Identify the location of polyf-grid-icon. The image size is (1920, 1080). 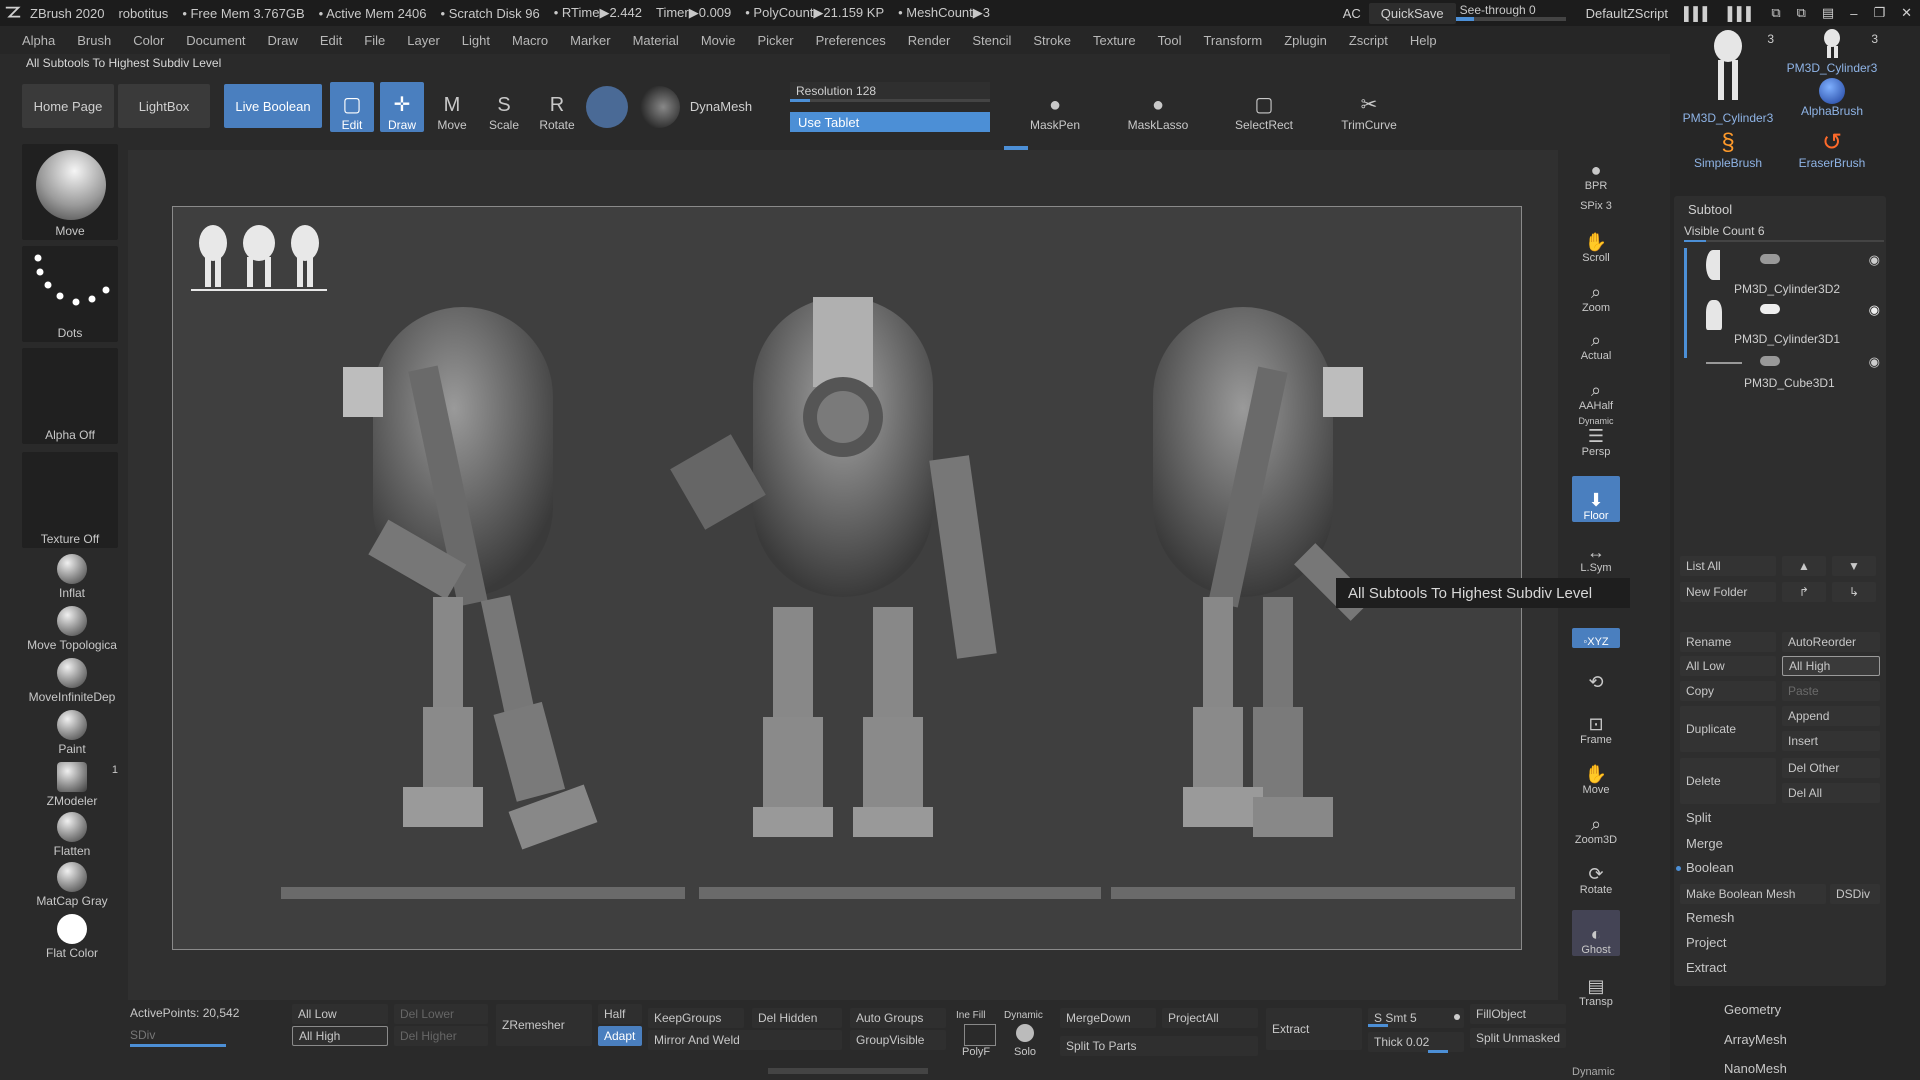
(980, 1035).